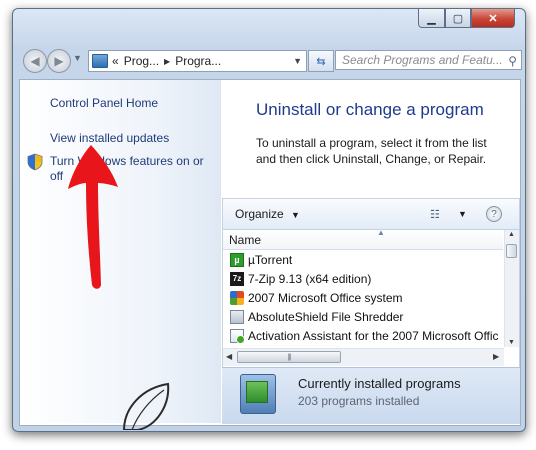  Describe the element at coordinates (229, 356) in the screenshot. I see `scroll-left-icon: ◀` at that location.